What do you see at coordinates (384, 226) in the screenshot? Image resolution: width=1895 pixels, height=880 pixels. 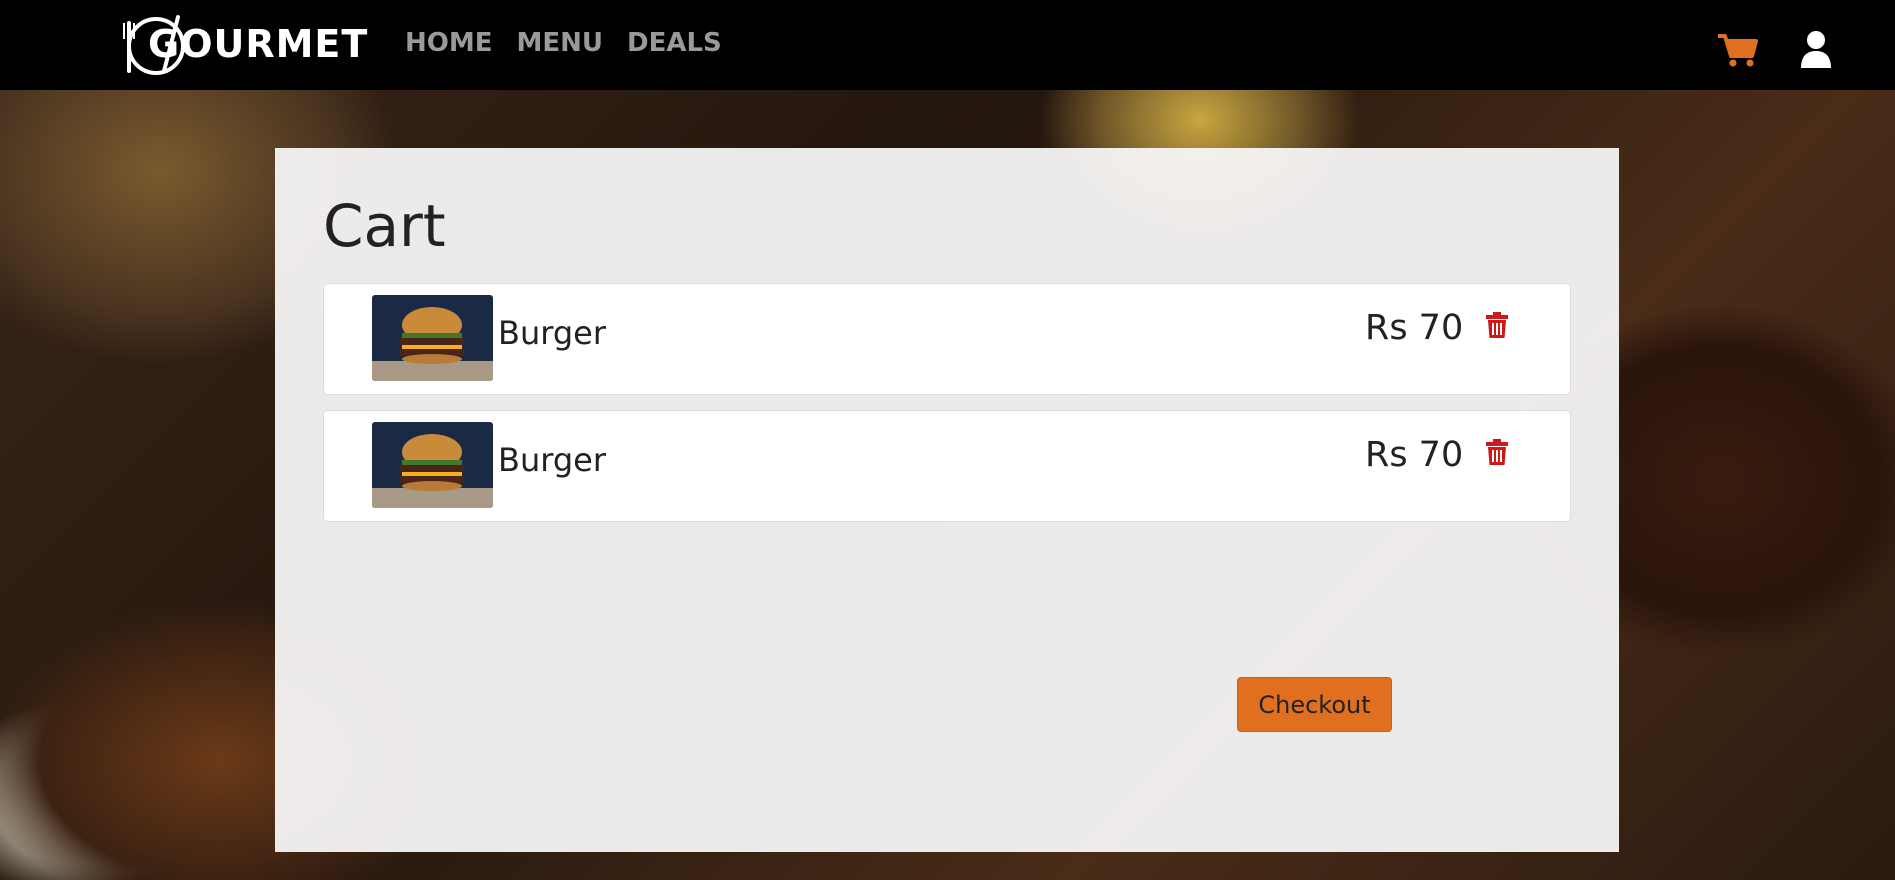 I see `page-title: Cart` at bounding box center [384, 226].